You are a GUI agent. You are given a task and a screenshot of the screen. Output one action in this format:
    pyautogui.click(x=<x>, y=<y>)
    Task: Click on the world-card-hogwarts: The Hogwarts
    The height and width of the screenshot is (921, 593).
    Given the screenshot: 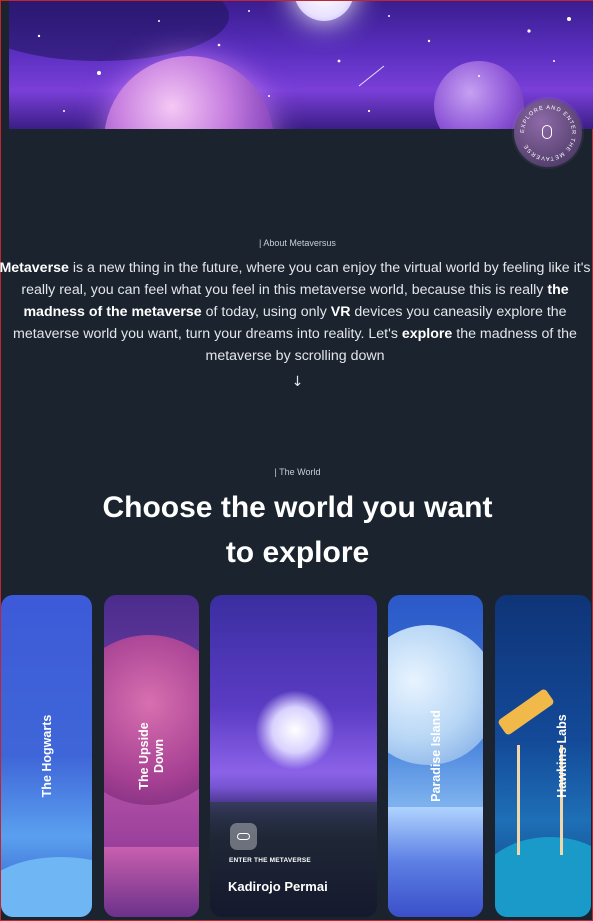 What is the action you would take?
    pyautogui.click(x=46, y=756)
    